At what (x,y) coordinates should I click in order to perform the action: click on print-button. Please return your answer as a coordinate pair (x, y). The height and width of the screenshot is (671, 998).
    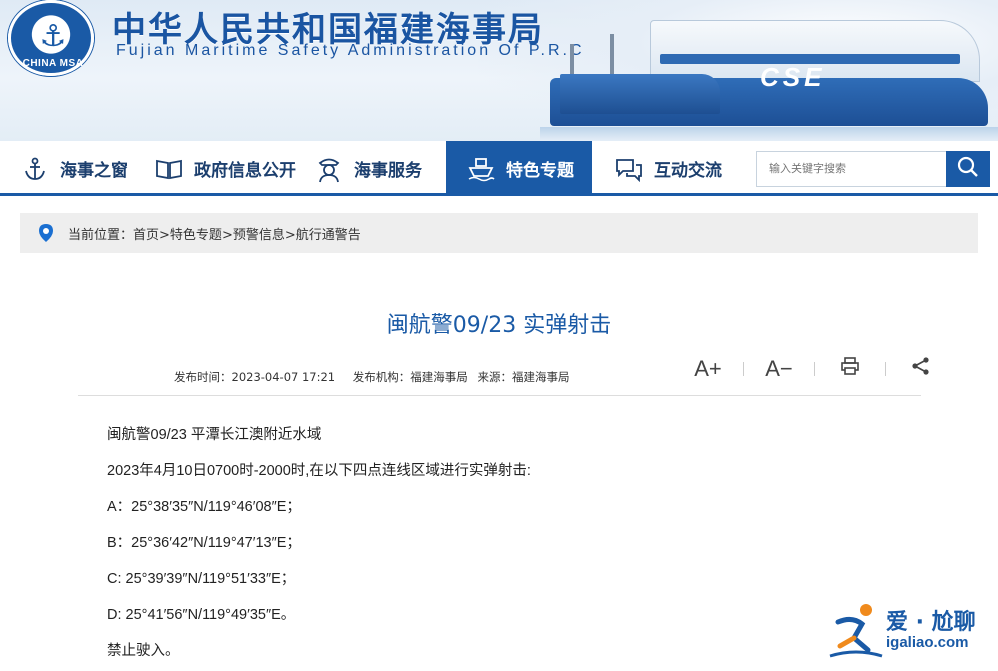
    Looking at the image, I should click on (850, 369).